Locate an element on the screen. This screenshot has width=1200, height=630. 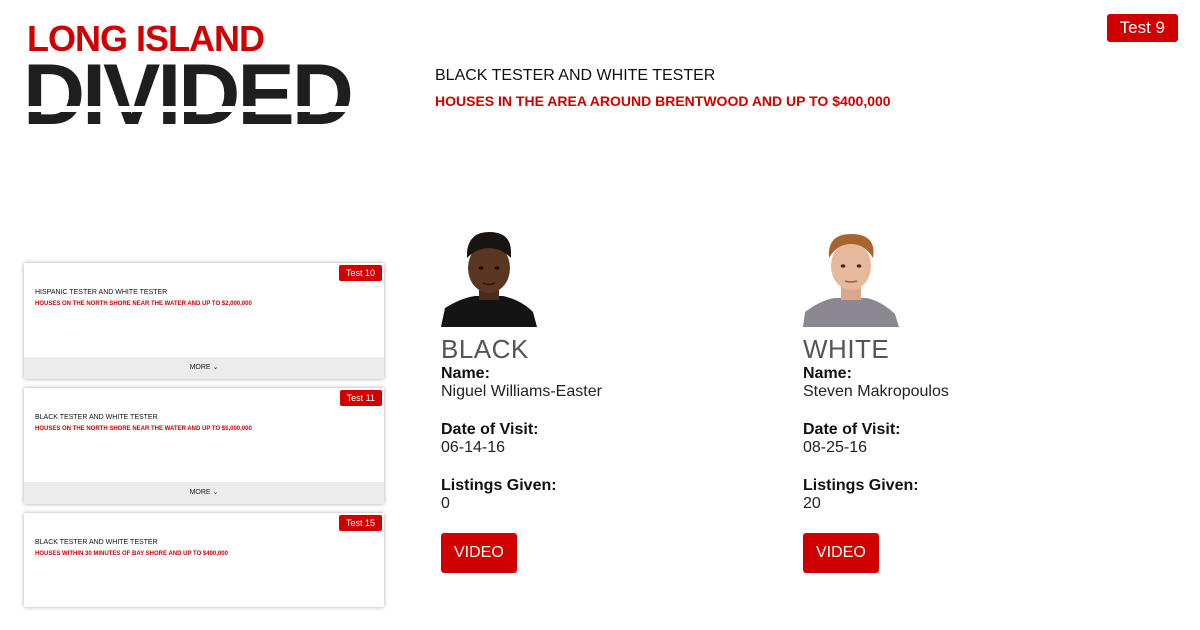
logo-line-2: DIVIDED is located at coordinates (188, 95).